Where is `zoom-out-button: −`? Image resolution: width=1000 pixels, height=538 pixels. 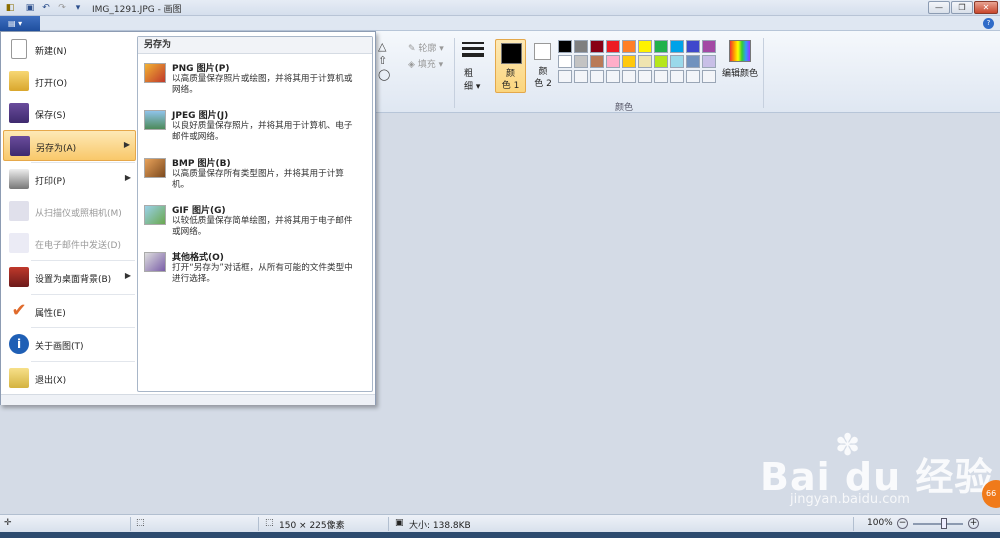
zoom-out-button: − is located at coordinates (902, 523).